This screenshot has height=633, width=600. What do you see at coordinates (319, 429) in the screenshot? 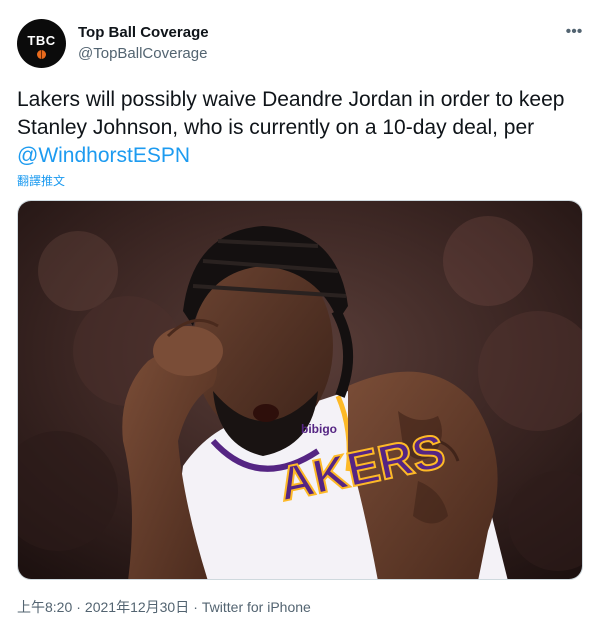
I see `jersey-sponsor-logo: bibigo` at bounding box center [319, 429].